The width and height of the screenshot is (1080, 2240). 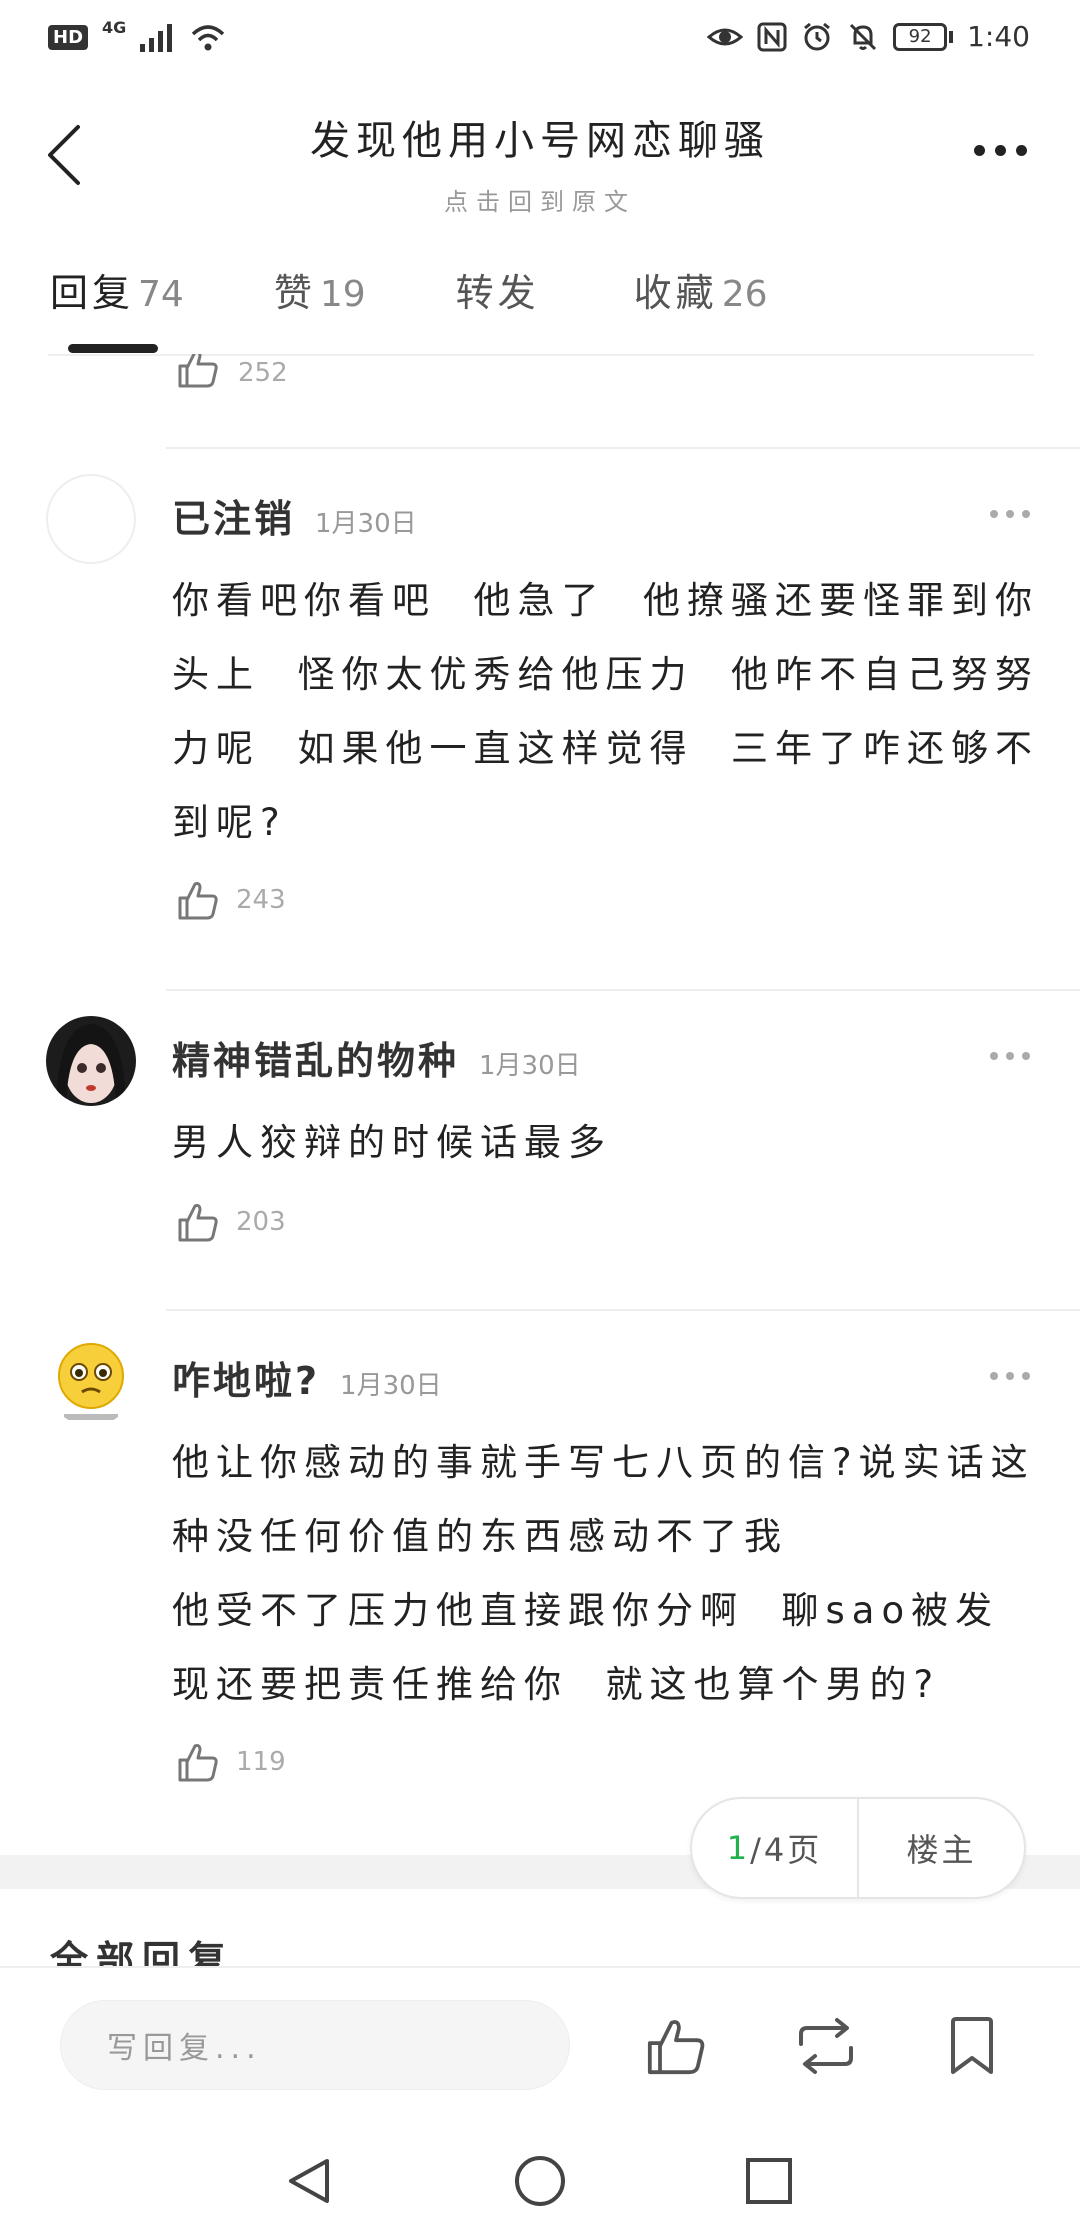 What do you see at coordinates (233, 515) in the screenshot?
I see `comment-author: 已注销` at bounding box center [233, 515].